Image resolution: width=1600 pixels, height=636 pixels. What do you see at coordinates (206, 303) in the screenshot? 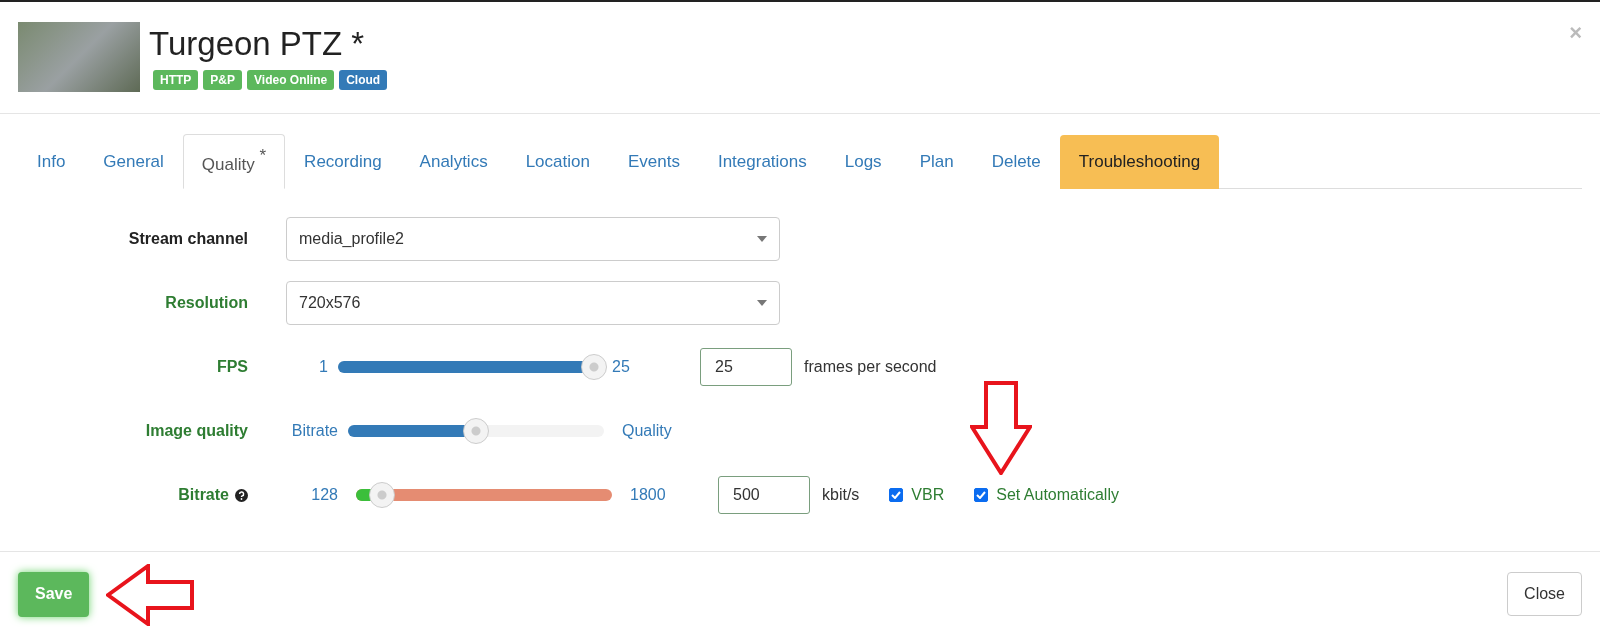
I see `field-label: Resolution` at bounding box center [206, 303].